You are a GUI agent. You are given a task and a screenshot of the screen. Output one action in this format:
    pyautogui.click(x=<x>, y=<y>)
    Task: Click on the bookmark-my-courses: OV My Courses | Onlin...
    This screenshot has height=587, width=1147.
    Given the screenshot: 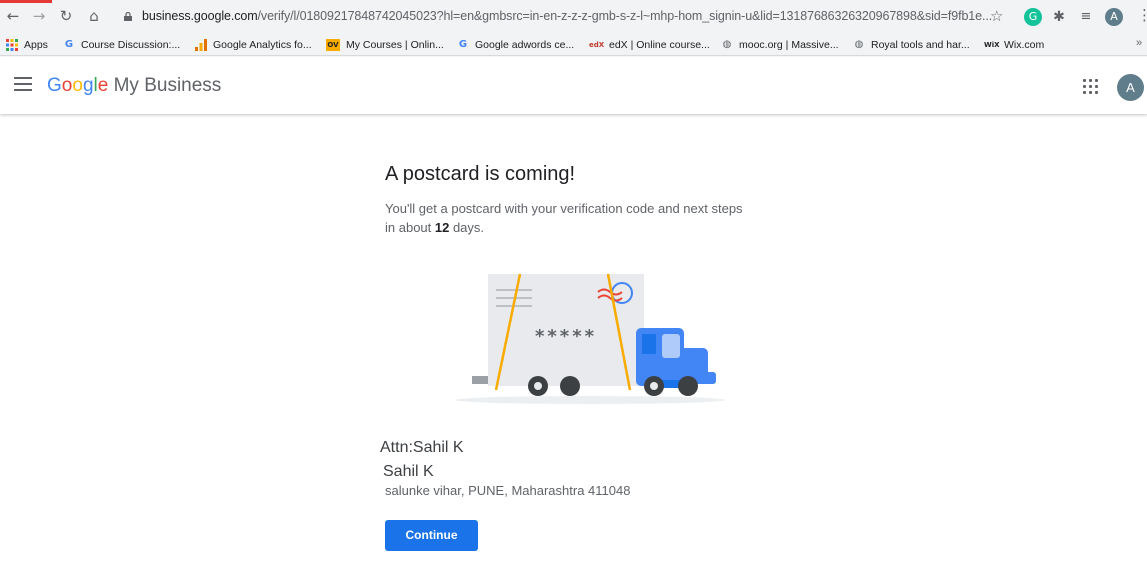 What is the action you would take?
    pyautogui.click(x=385, y=45)
    